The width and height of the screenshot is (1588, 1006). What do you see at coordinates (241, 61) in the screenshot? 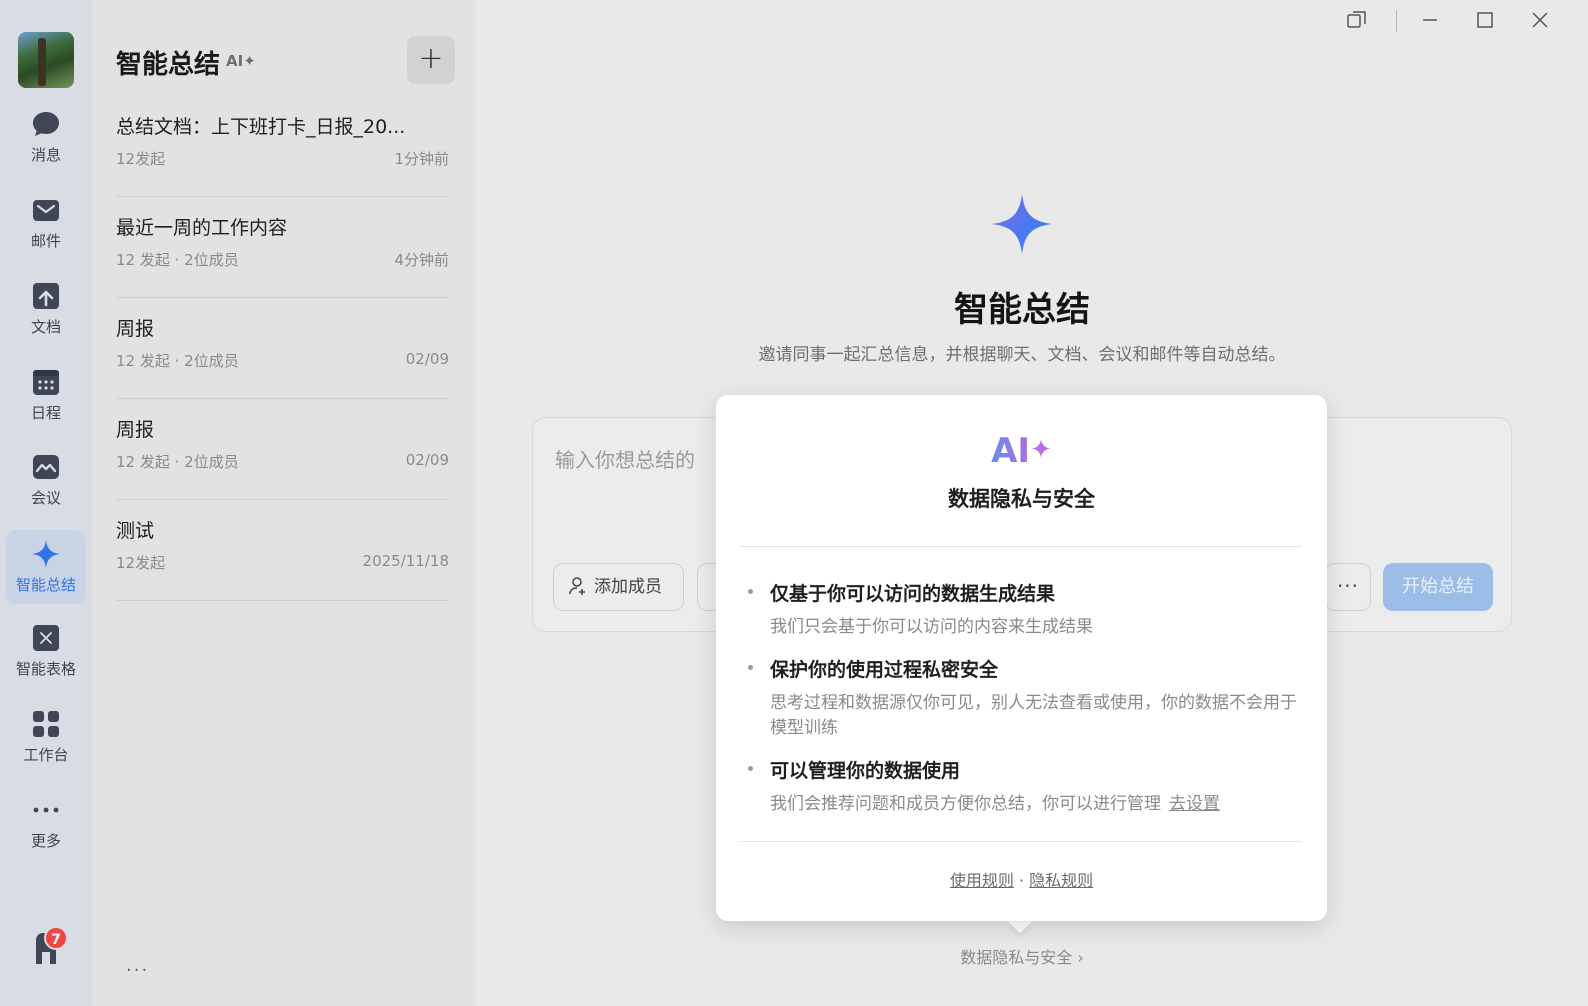
I see `ai-badge: AI✦` at bounding box center [241, 61].